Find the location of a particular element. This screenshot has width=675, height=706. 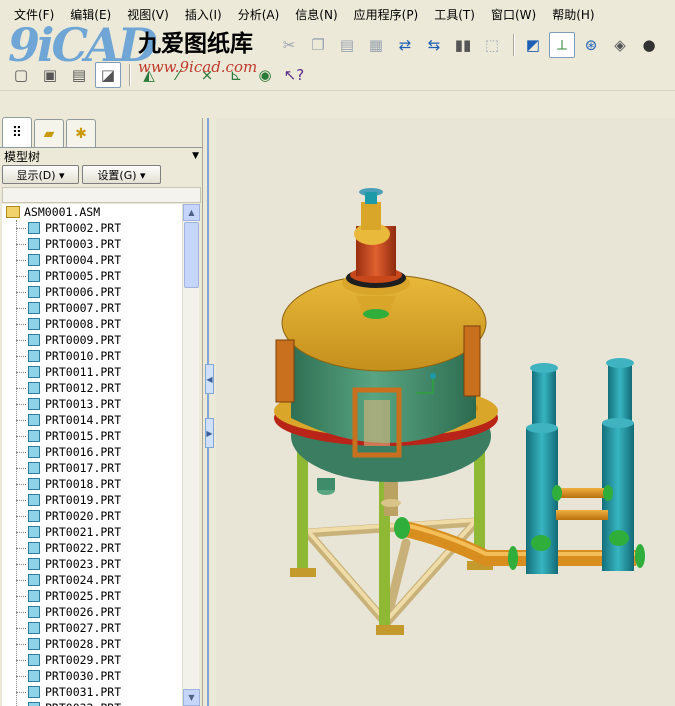

tree-item-label: PRT0010.PRT is located at coordinates (83, 356).